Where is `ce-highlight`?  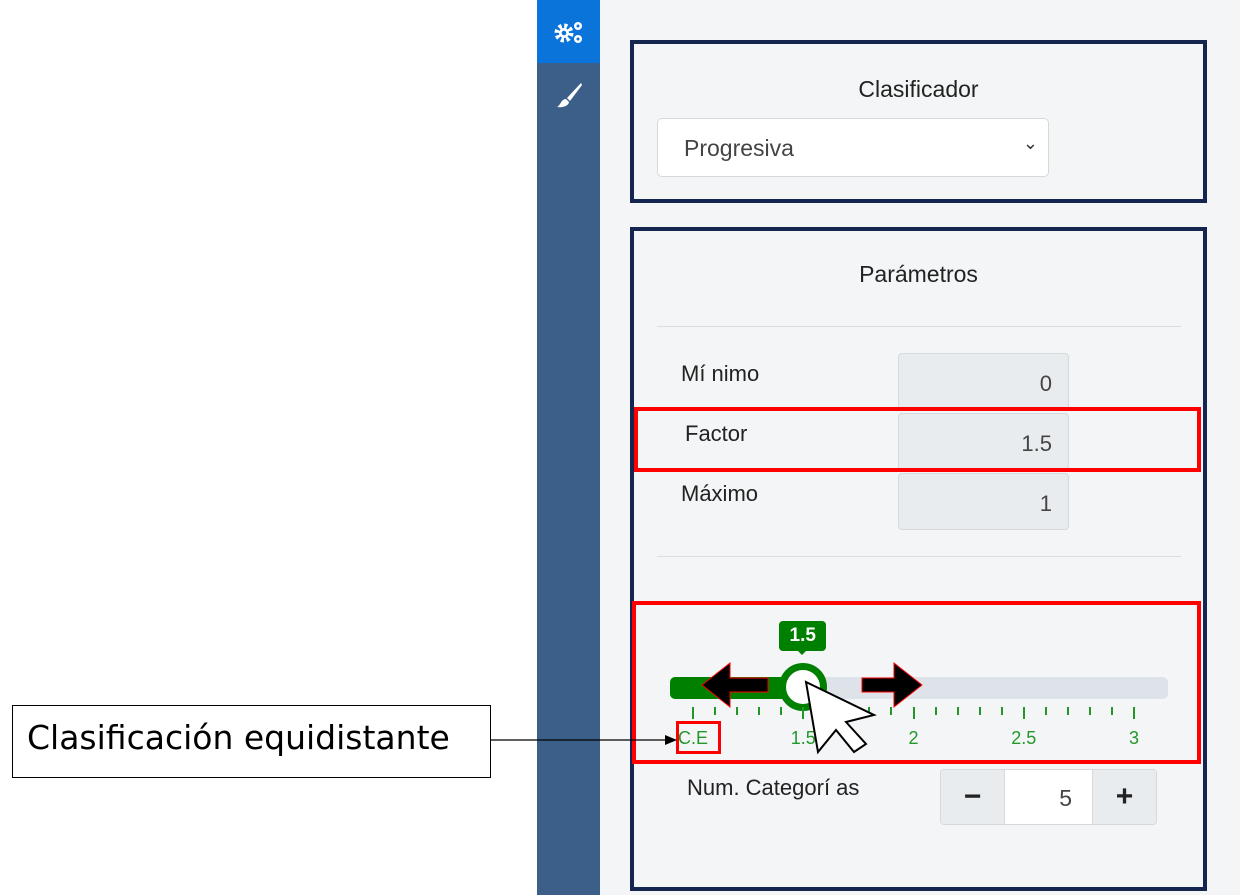
ce-highlight is located at coordinates (698, 737).